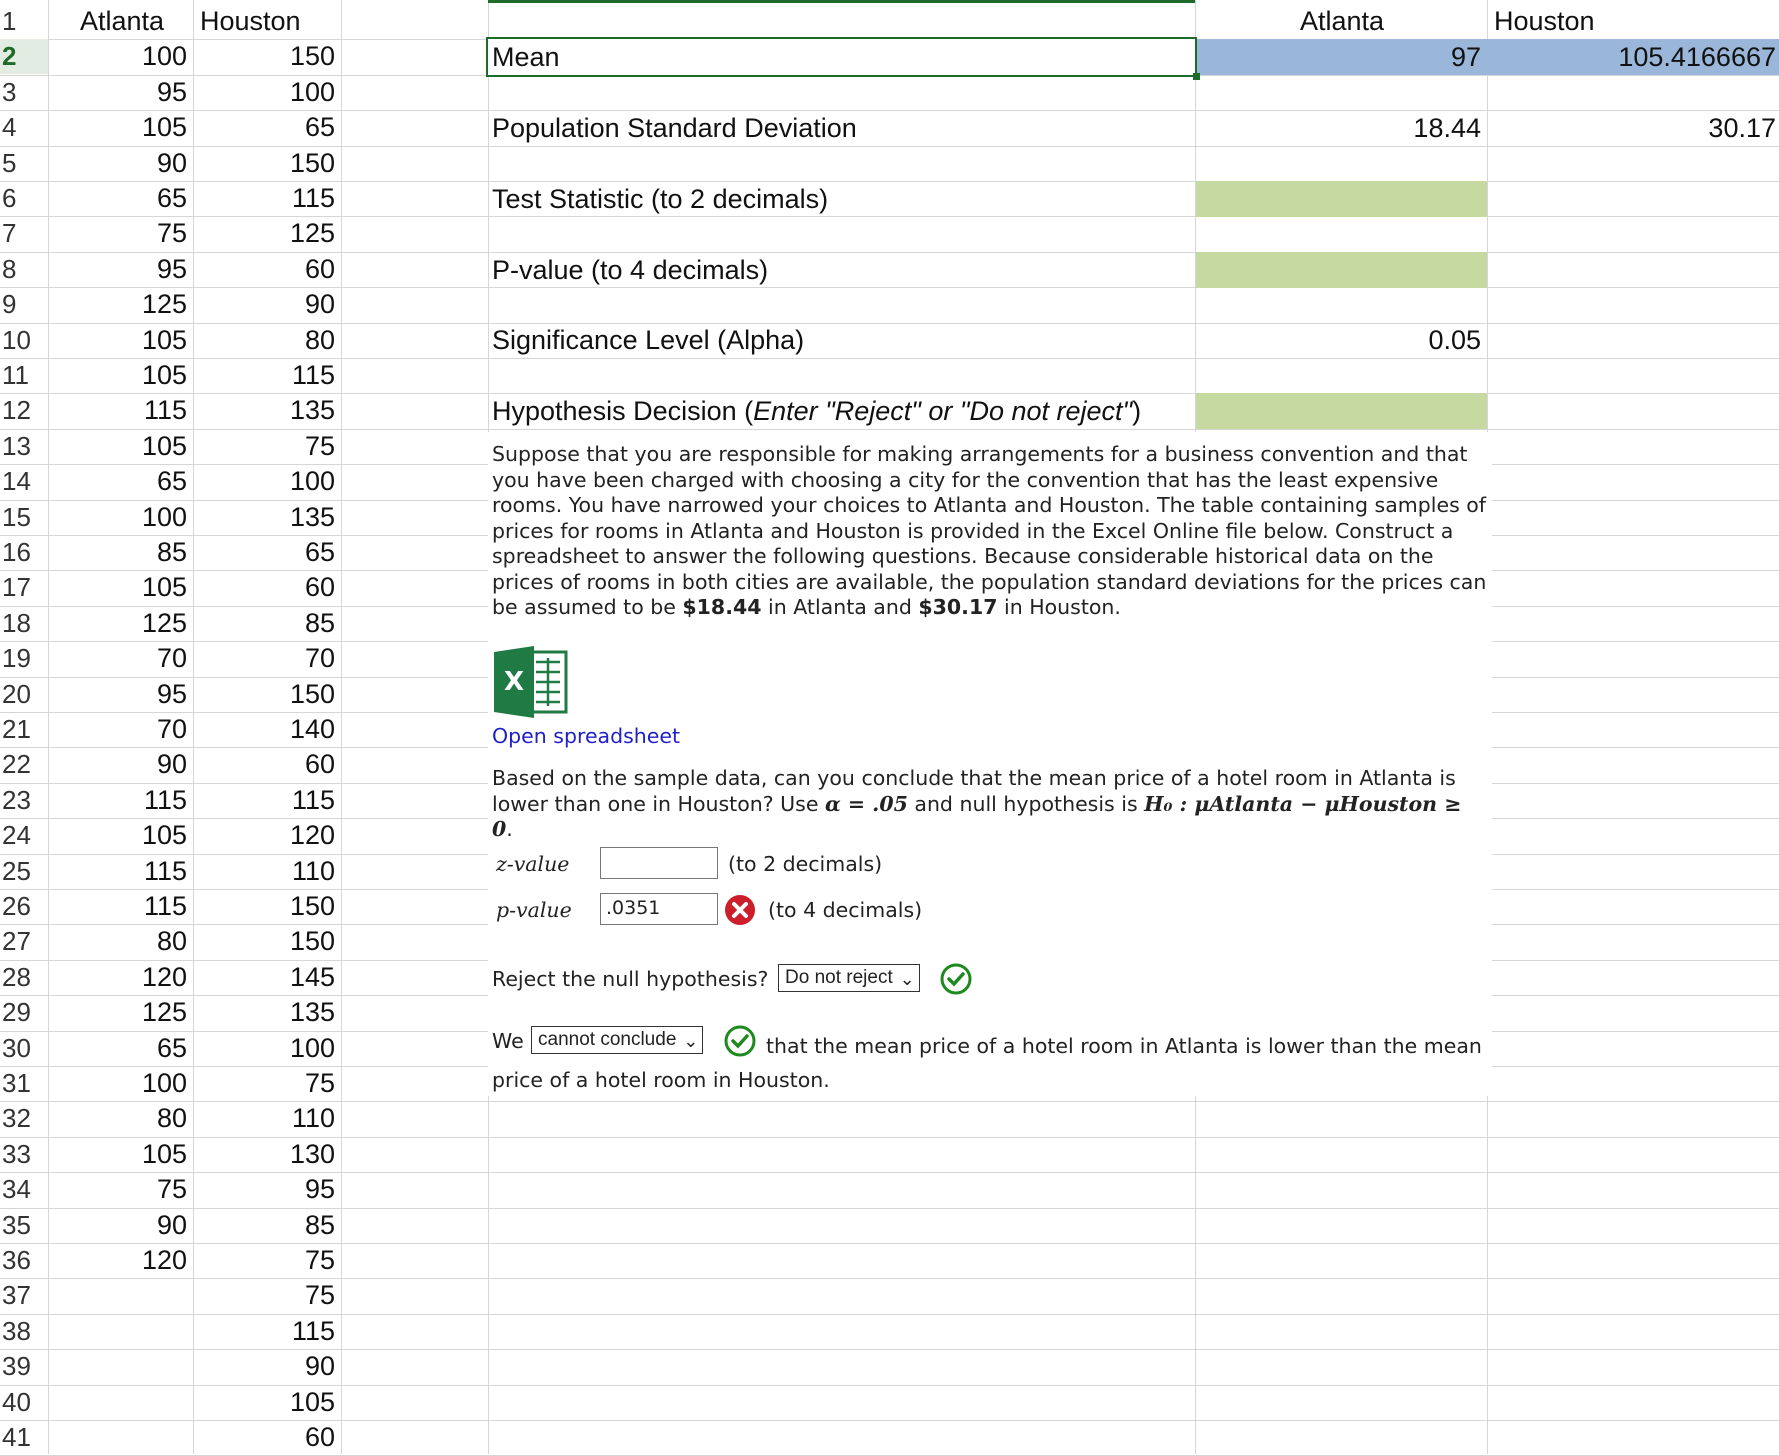  What do you see at coordinates (267, 835) in the screenshot?
I see `houston-cell: 120` at bounding box center [267, 835].